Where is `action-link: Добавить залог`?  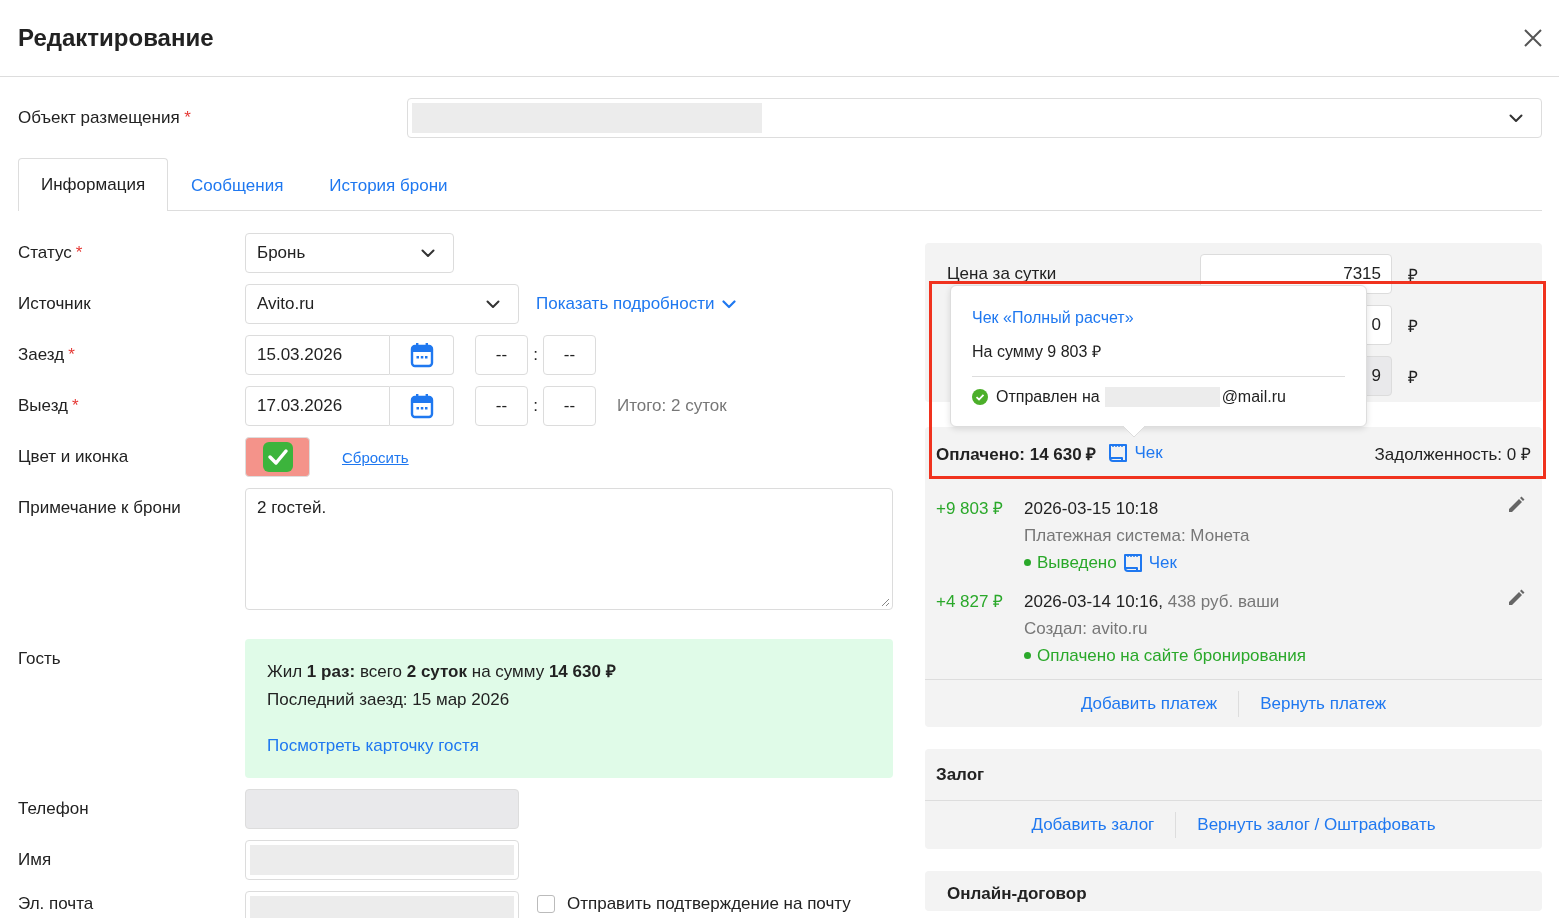
action-link: Добавить залог is located at coordinates (1093, 825).